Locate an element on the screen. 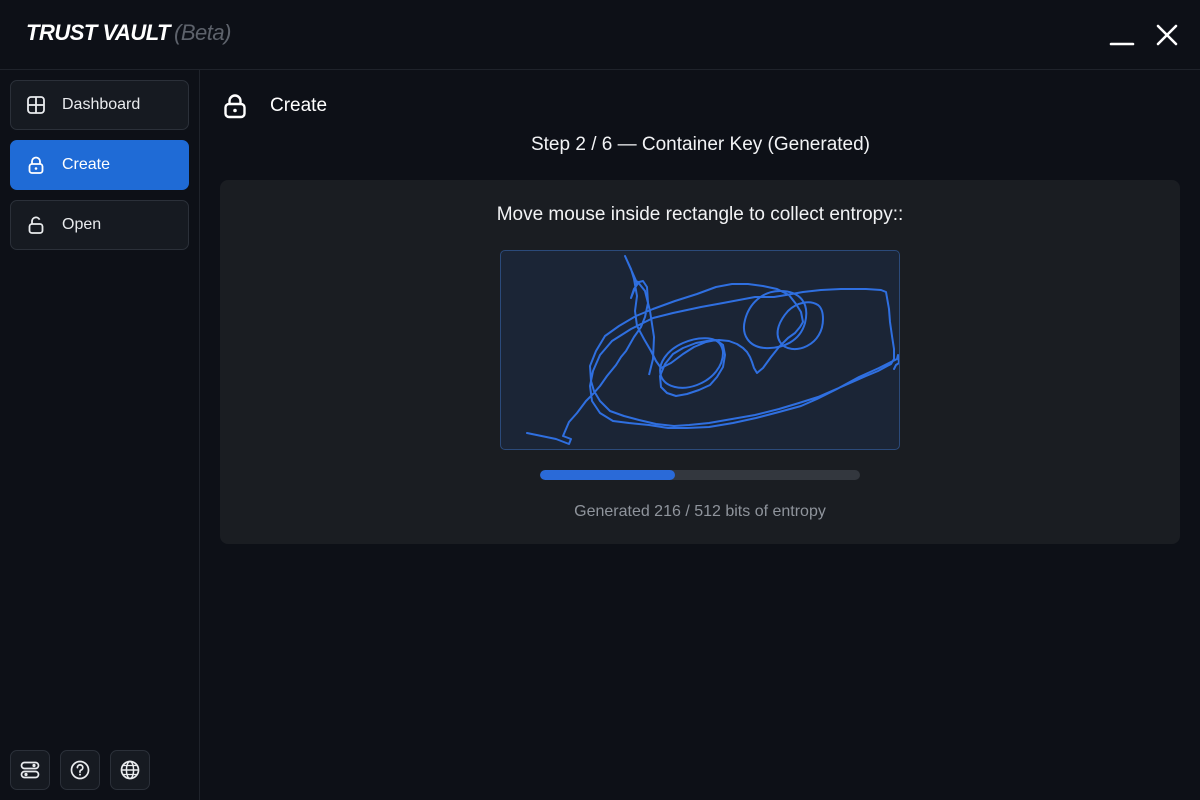 The width and height of the screenshot is (1200, 800). grid-icon is located at coordinates (36, 105).